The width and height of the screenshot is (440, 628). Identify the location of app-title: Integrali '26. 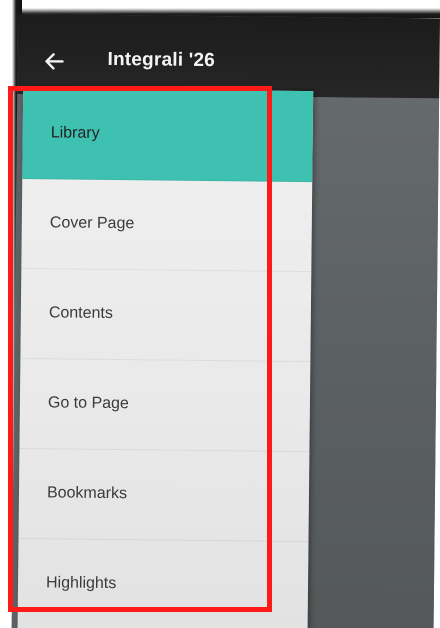
(161, 60).